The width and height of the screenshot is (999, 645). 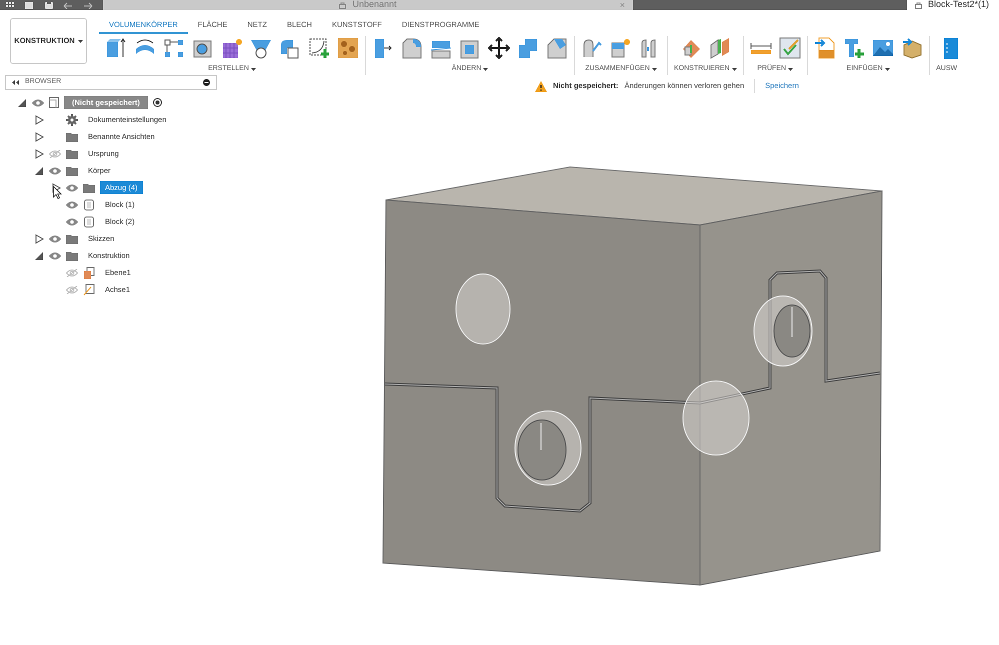 What do you see at coordinates (174, 48) in the screenshot?
I see `pattern-icon` at bounding box center [174, 48].